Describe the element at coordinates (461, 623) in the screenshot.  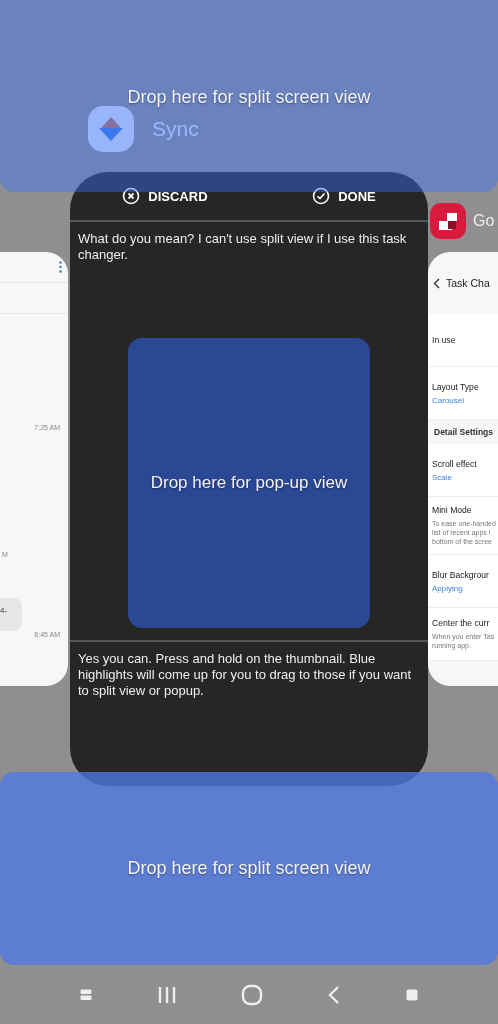
I see `setting-title: Center the curr` at that location.